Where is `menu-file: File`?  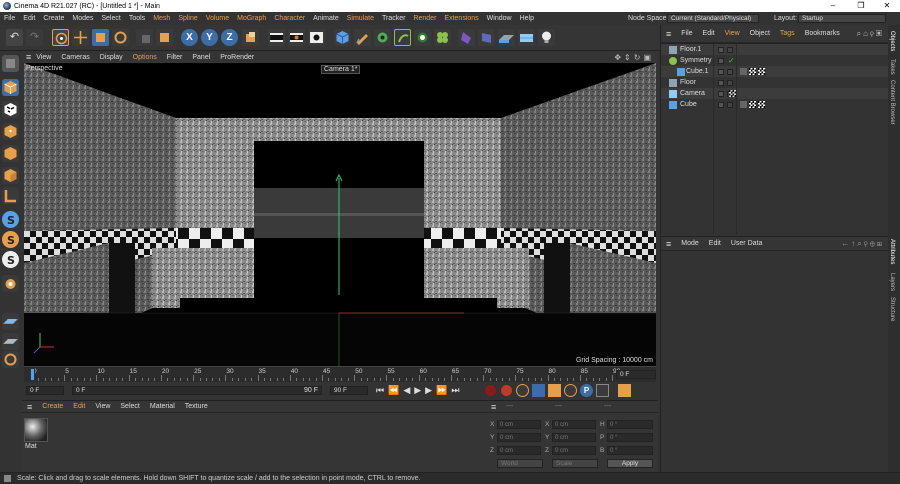 menu-file: File is located at coordinates (9, 18).